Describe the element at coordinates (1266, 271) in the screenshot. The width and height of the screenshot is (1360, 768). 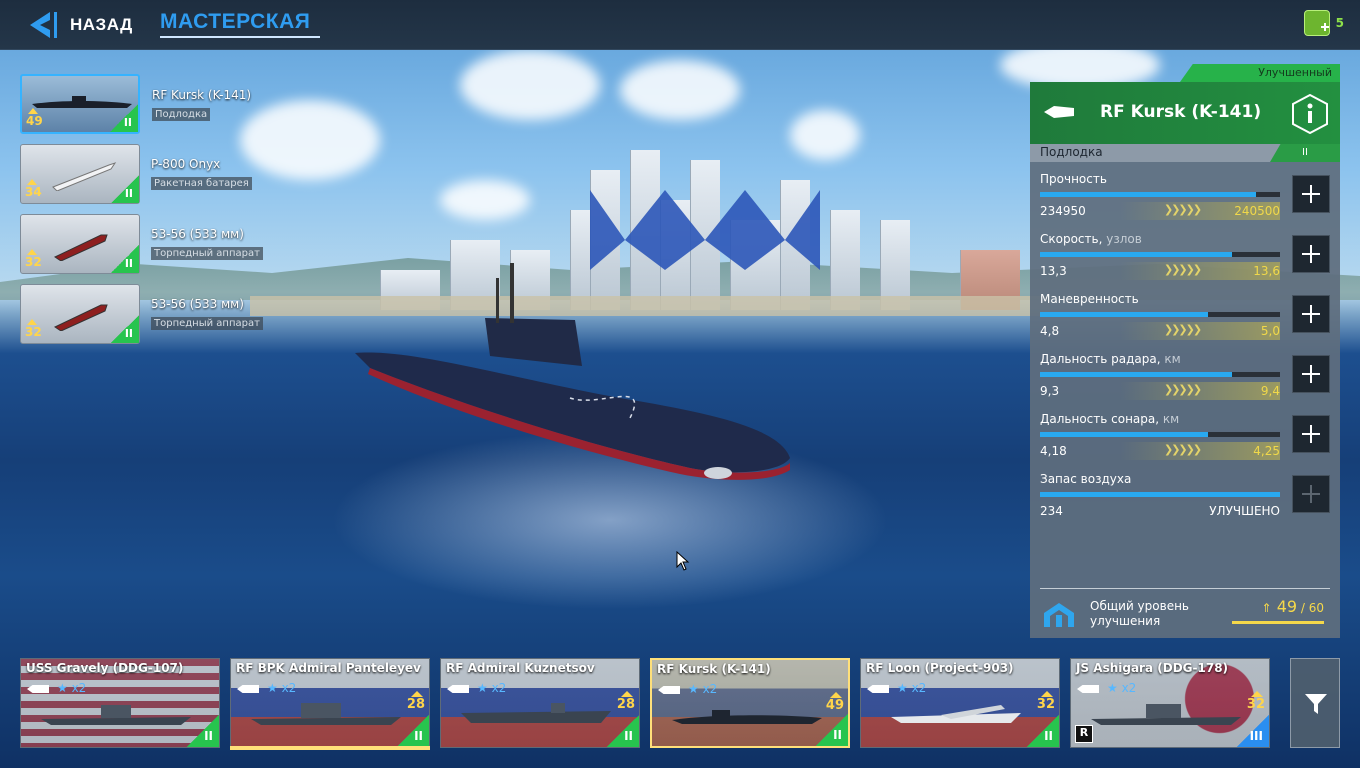
I see `stat-max: 13,6` at that location.